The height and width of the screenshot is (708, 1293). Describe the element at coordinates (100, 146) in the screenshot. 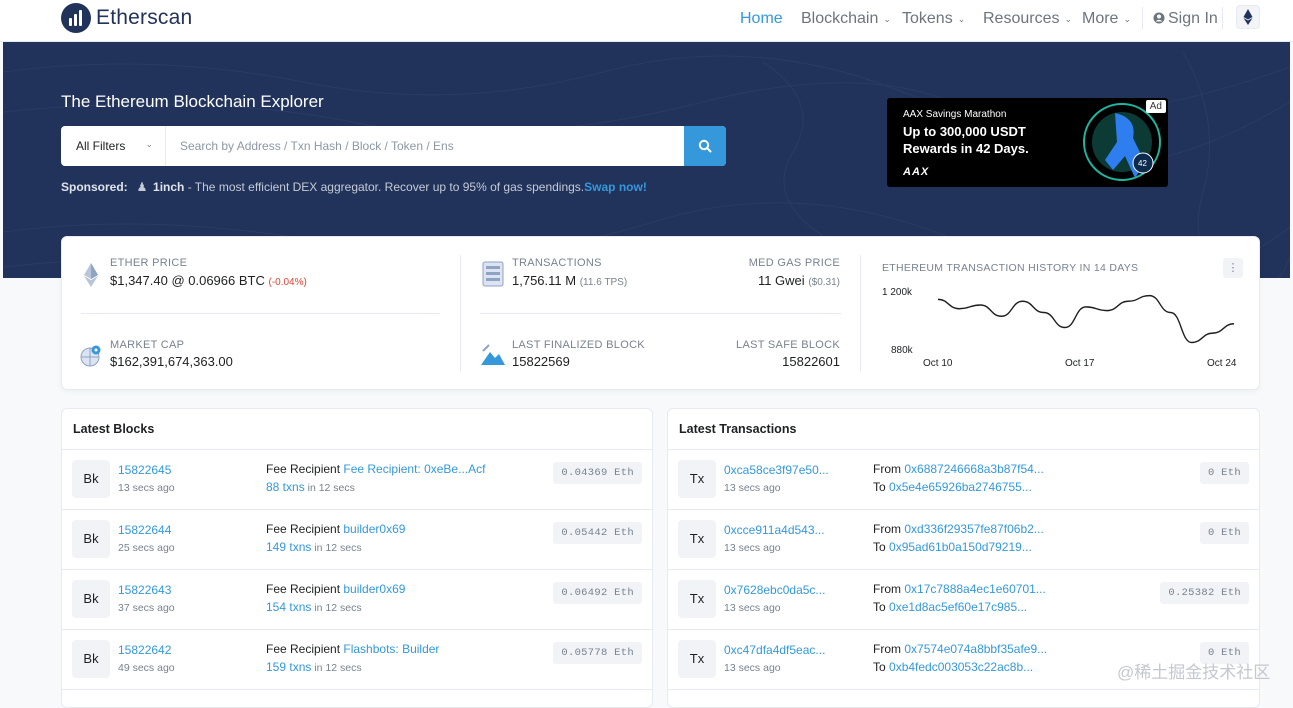

I see `search-filter-label: All Filters` at that location.